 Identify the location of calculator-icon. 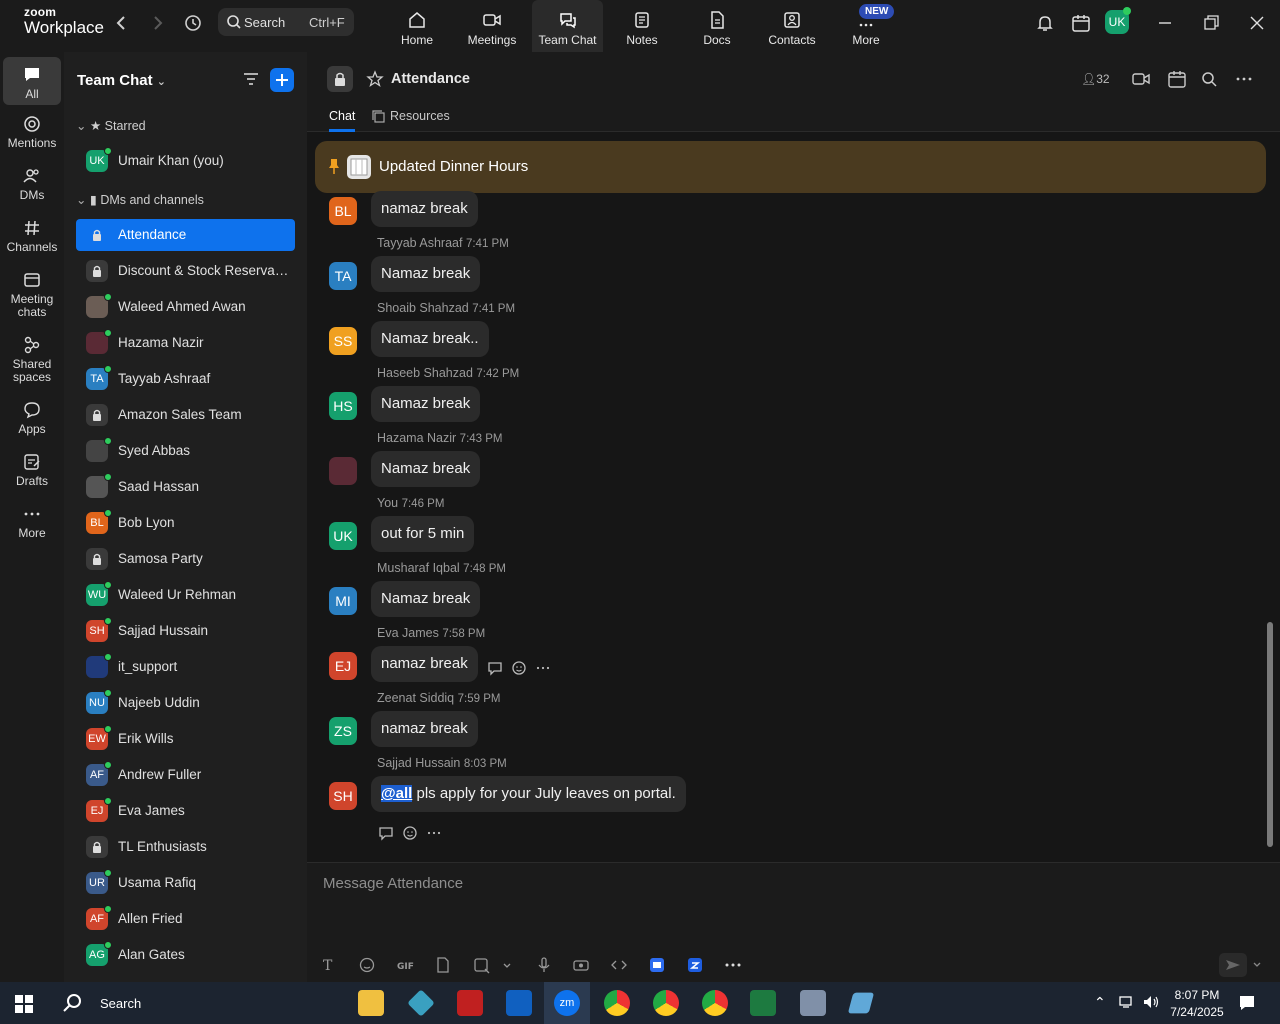
(813, 1003).